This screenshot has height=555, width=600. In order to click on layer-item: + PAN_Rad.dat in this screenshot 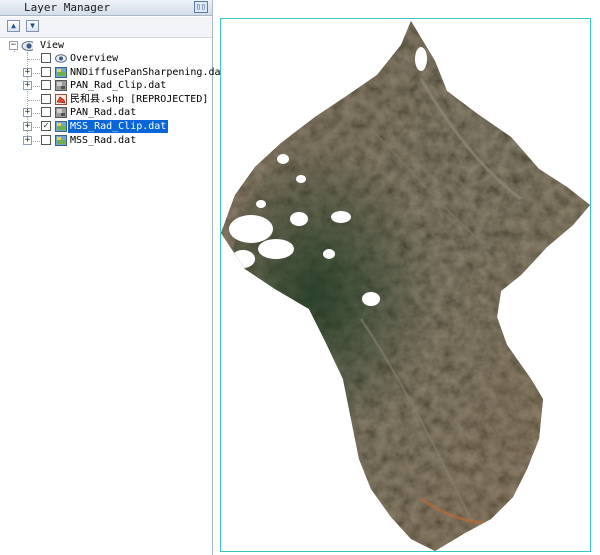, I will do `click(106, 112)`.